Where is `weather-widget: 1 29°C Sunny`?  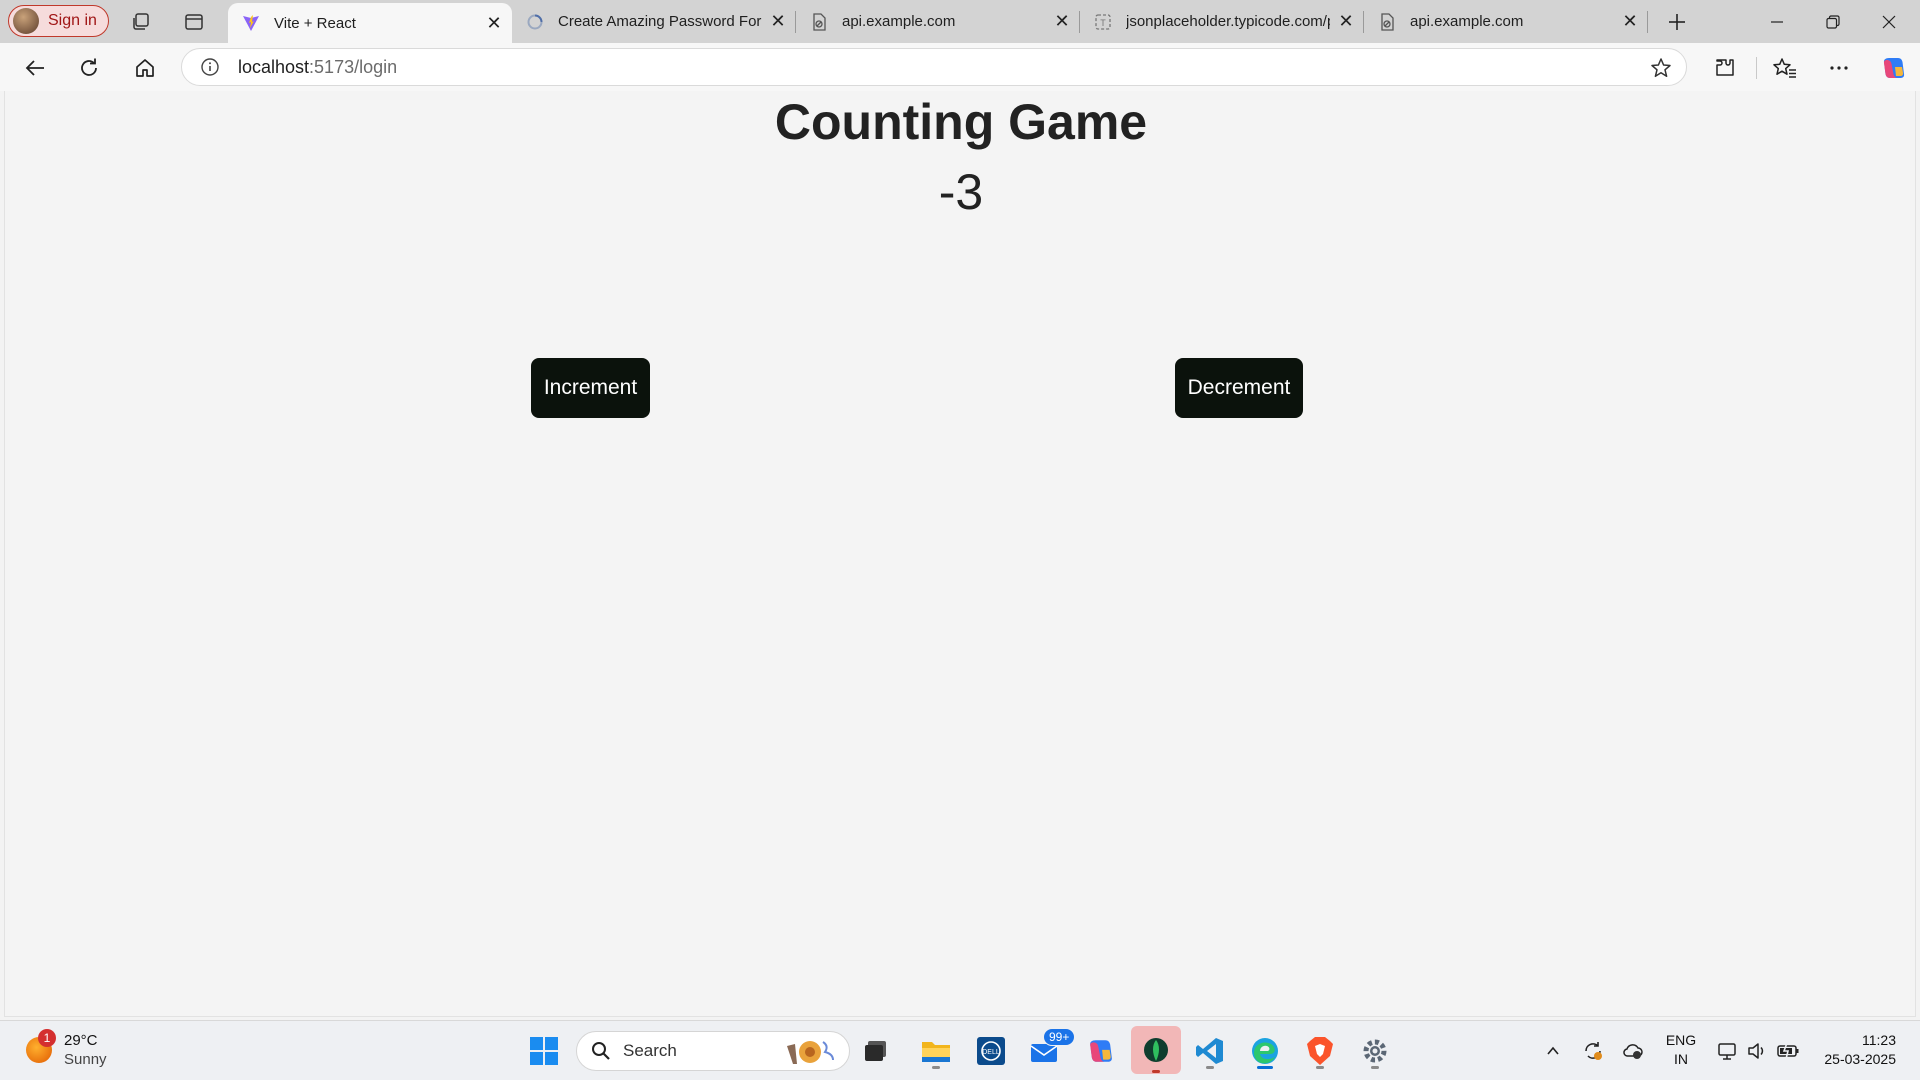
weather-widget: 1 29°C Sunny is located at coordinates (66, 1049).